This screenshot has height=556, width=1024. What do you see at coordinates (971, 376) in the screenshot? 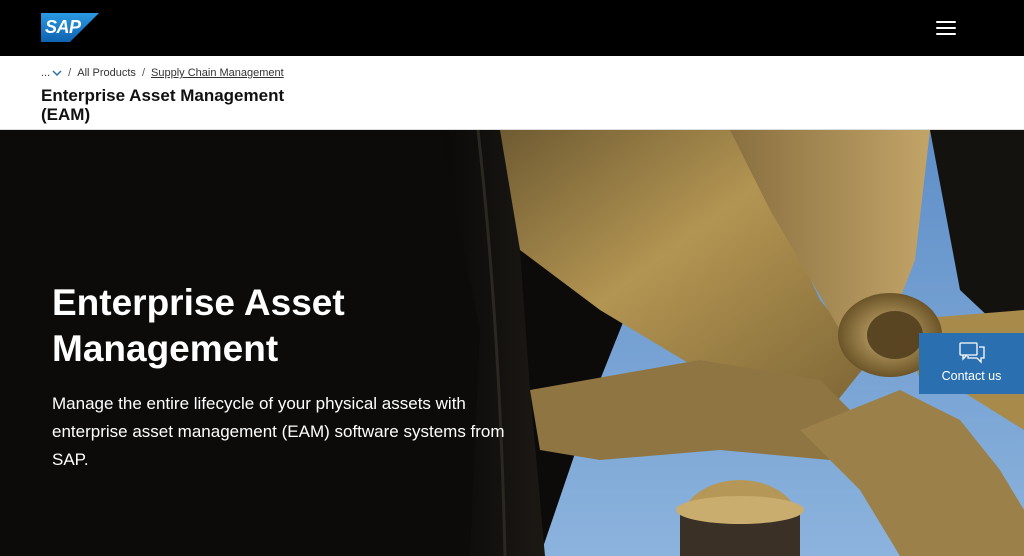
I see `contact-us-label: Contact us` at bounding box center [971, 376].